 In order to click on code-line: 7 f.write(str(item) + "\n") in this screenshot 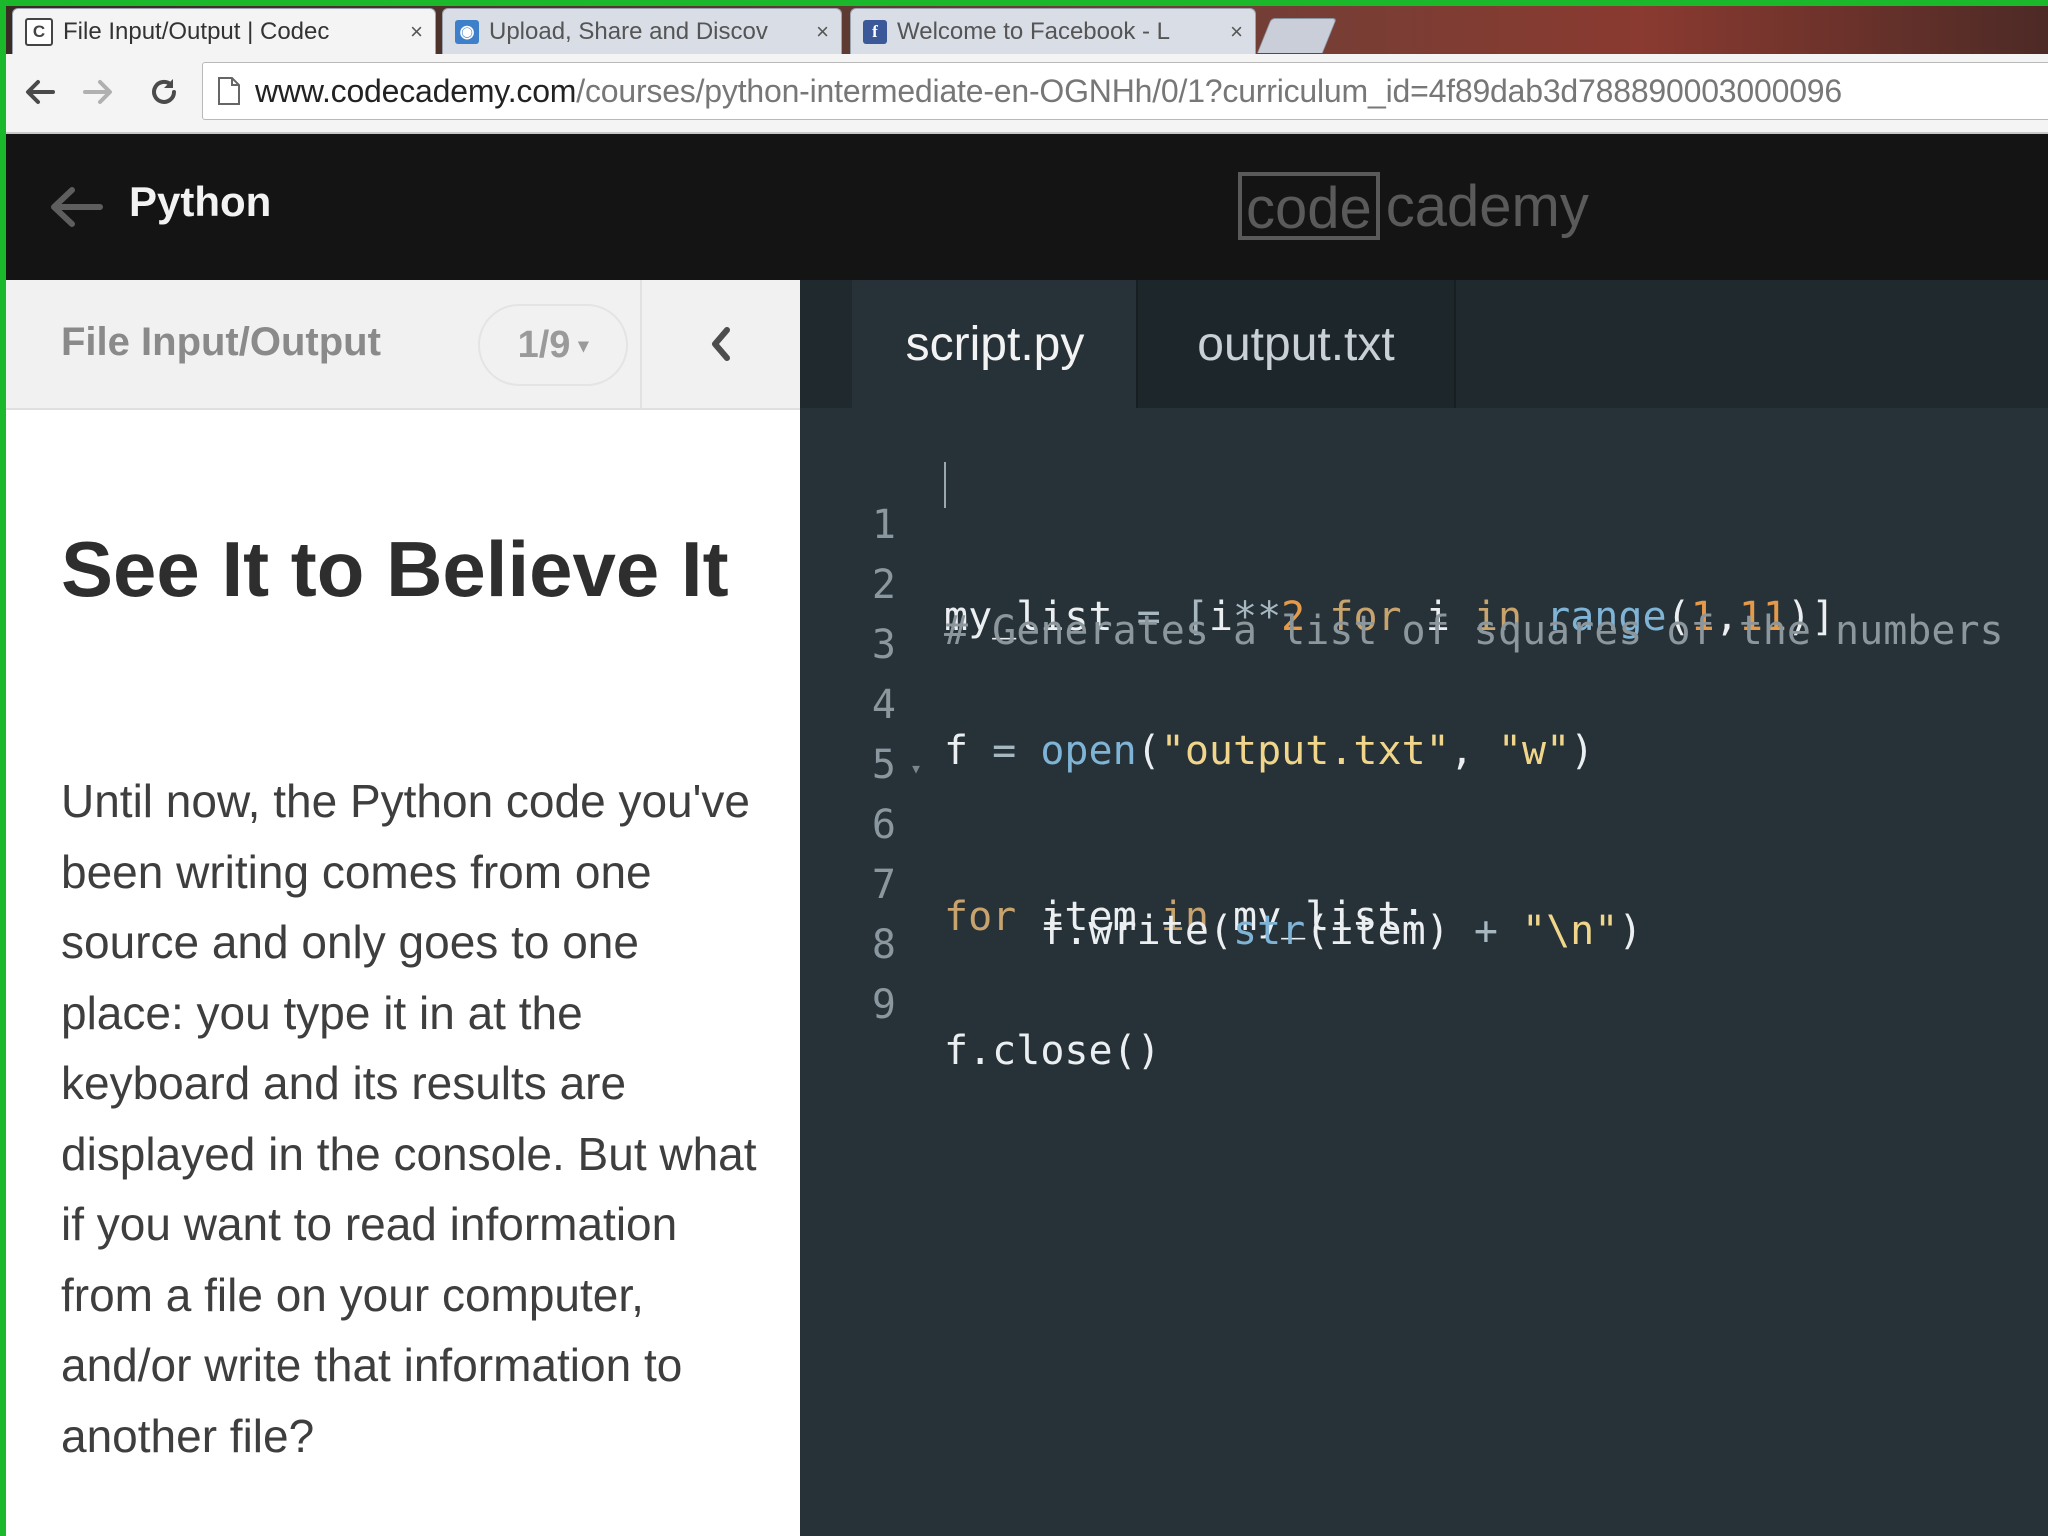, I will do `click(1424, 885)`.